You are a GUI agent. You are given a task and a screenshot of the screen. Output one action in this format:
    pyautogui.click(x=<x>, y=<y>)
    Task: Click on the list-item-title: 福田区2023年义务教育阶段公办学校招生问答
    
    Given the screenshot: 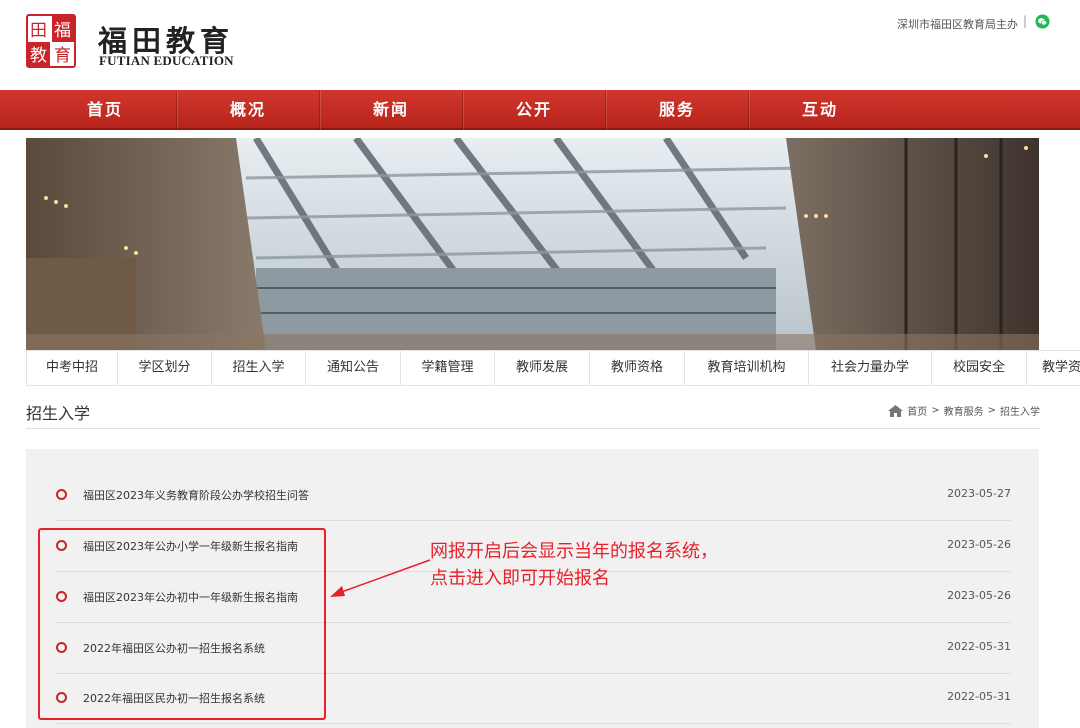 What is the action you would take?
    pyautogui.click(x=196, y=495)
    